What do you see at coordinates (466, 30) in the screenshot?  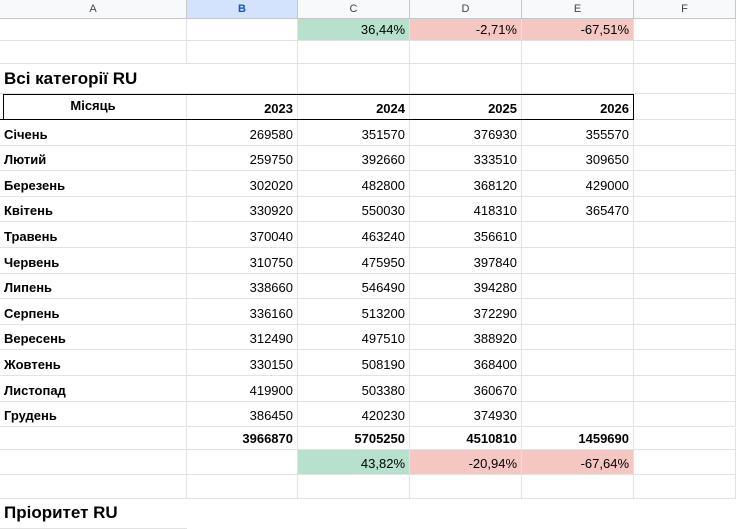 I see `cell-percent-2025: -2,71%` at bounding box center [466, 30].